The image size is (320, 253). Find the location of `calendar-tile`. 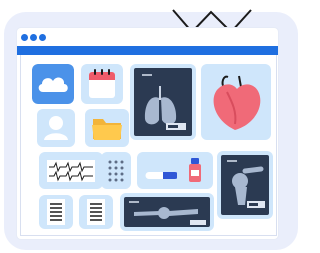

calendar-tile is located at coordinates (102, 84).